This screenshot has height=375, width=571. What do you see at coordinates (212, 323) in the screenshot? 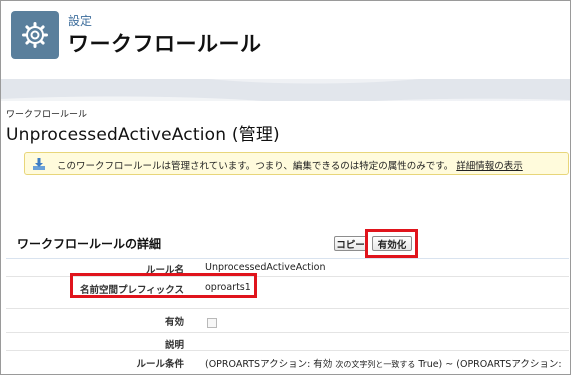
I see `active-checkbox` at bounding box center [212, 323].